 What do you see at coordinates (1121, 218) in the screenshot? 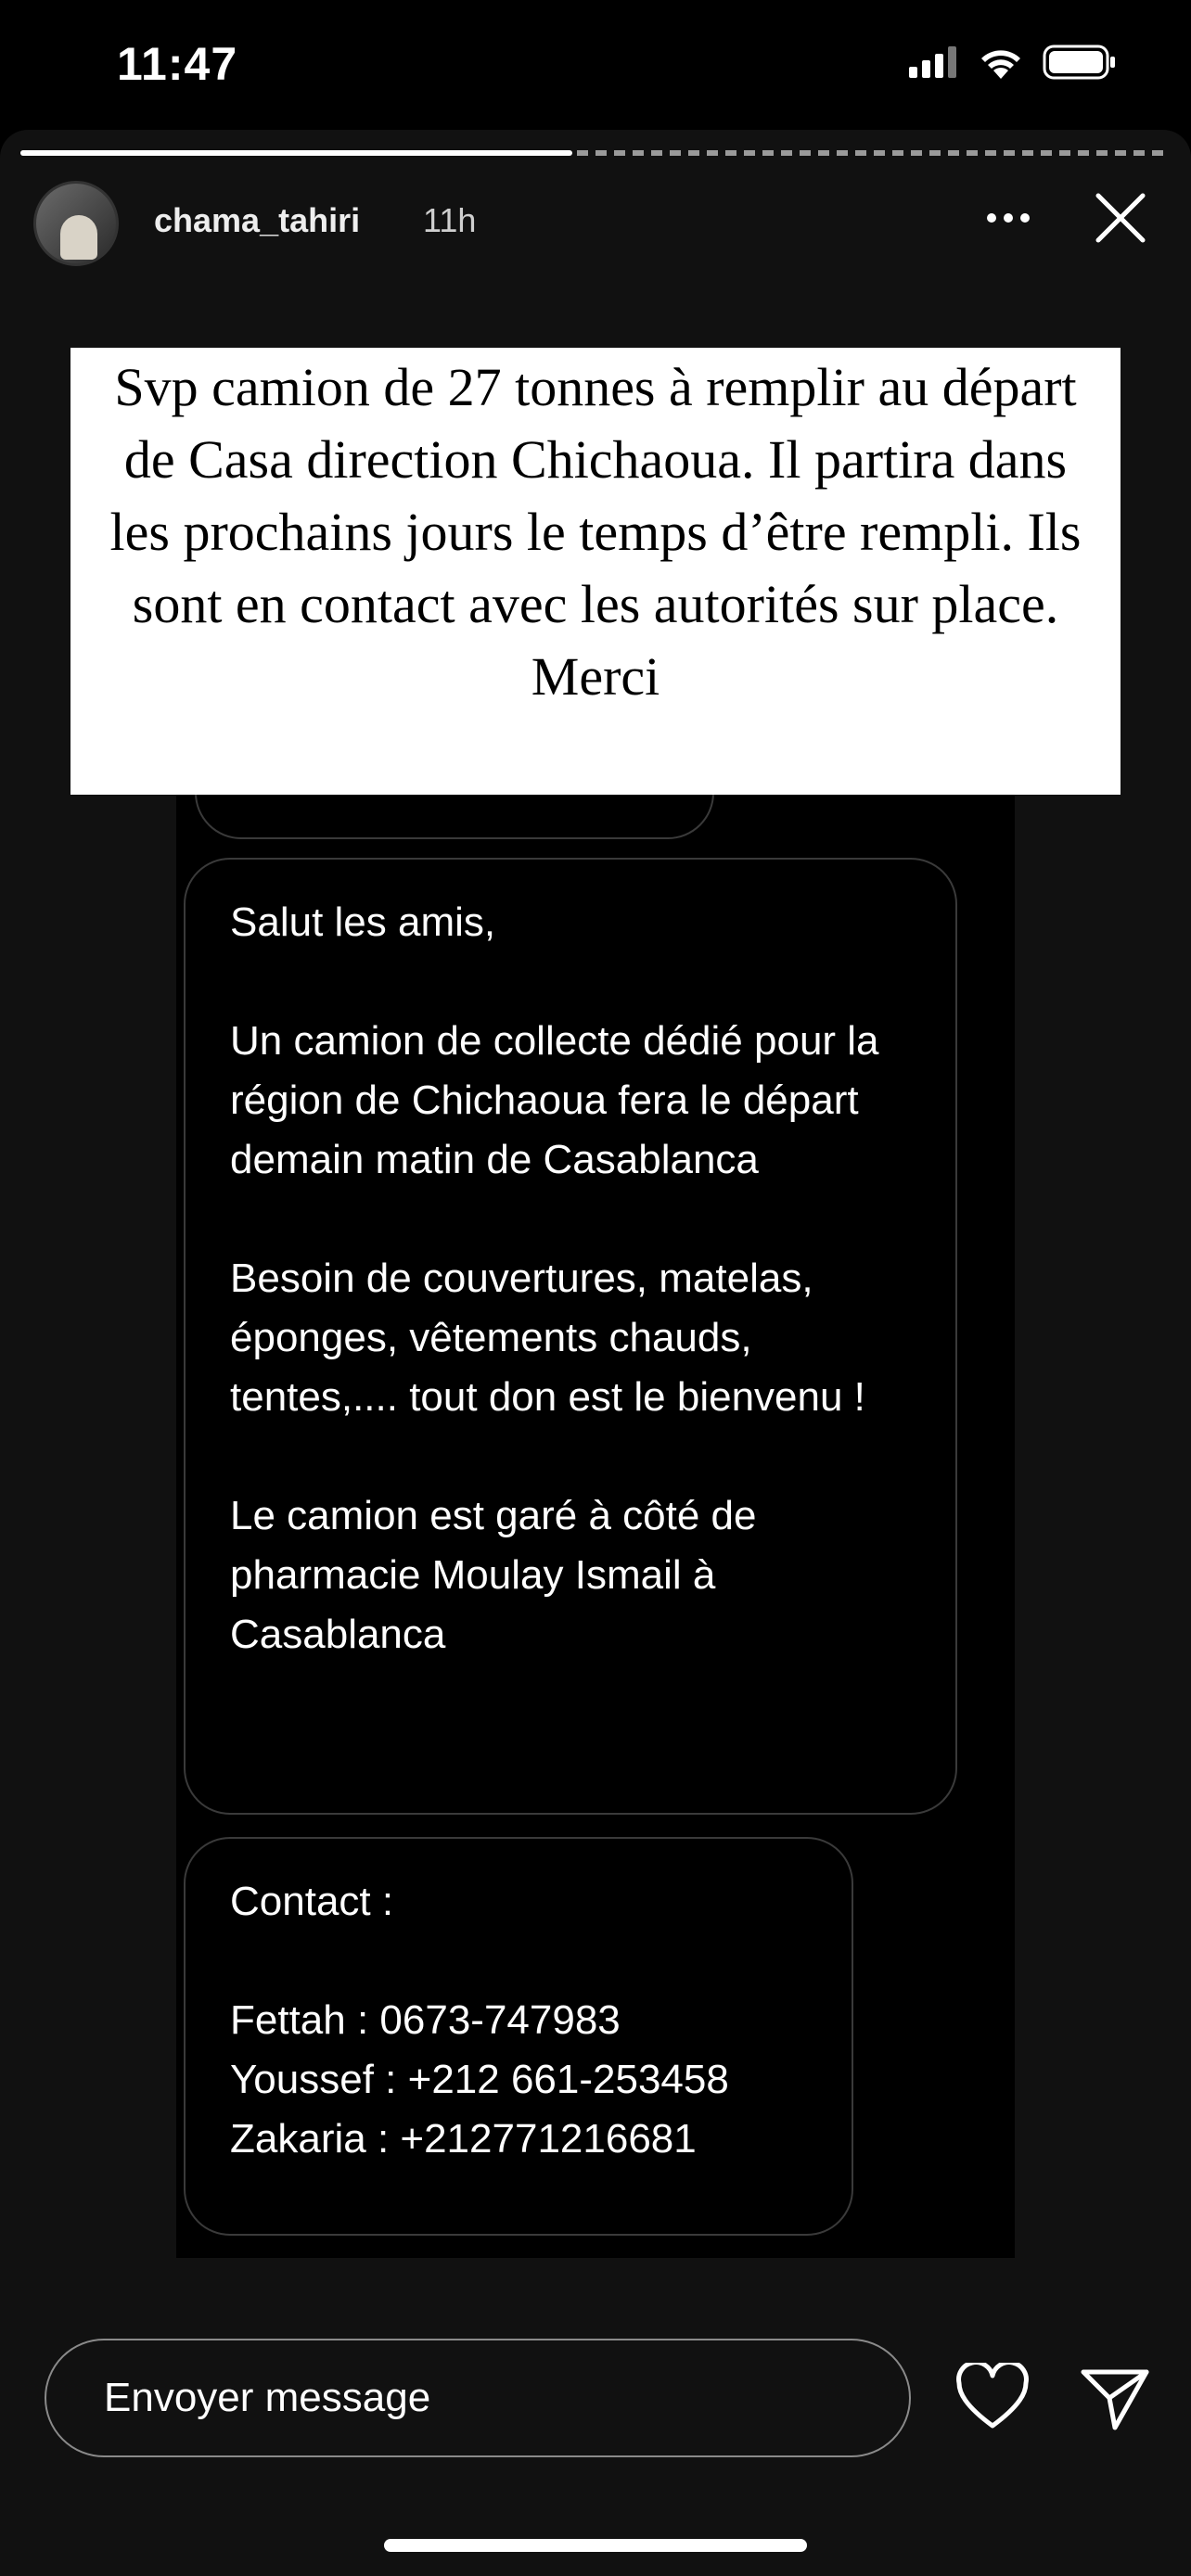
I see `close-icon` at bounding box center [1121, 218].